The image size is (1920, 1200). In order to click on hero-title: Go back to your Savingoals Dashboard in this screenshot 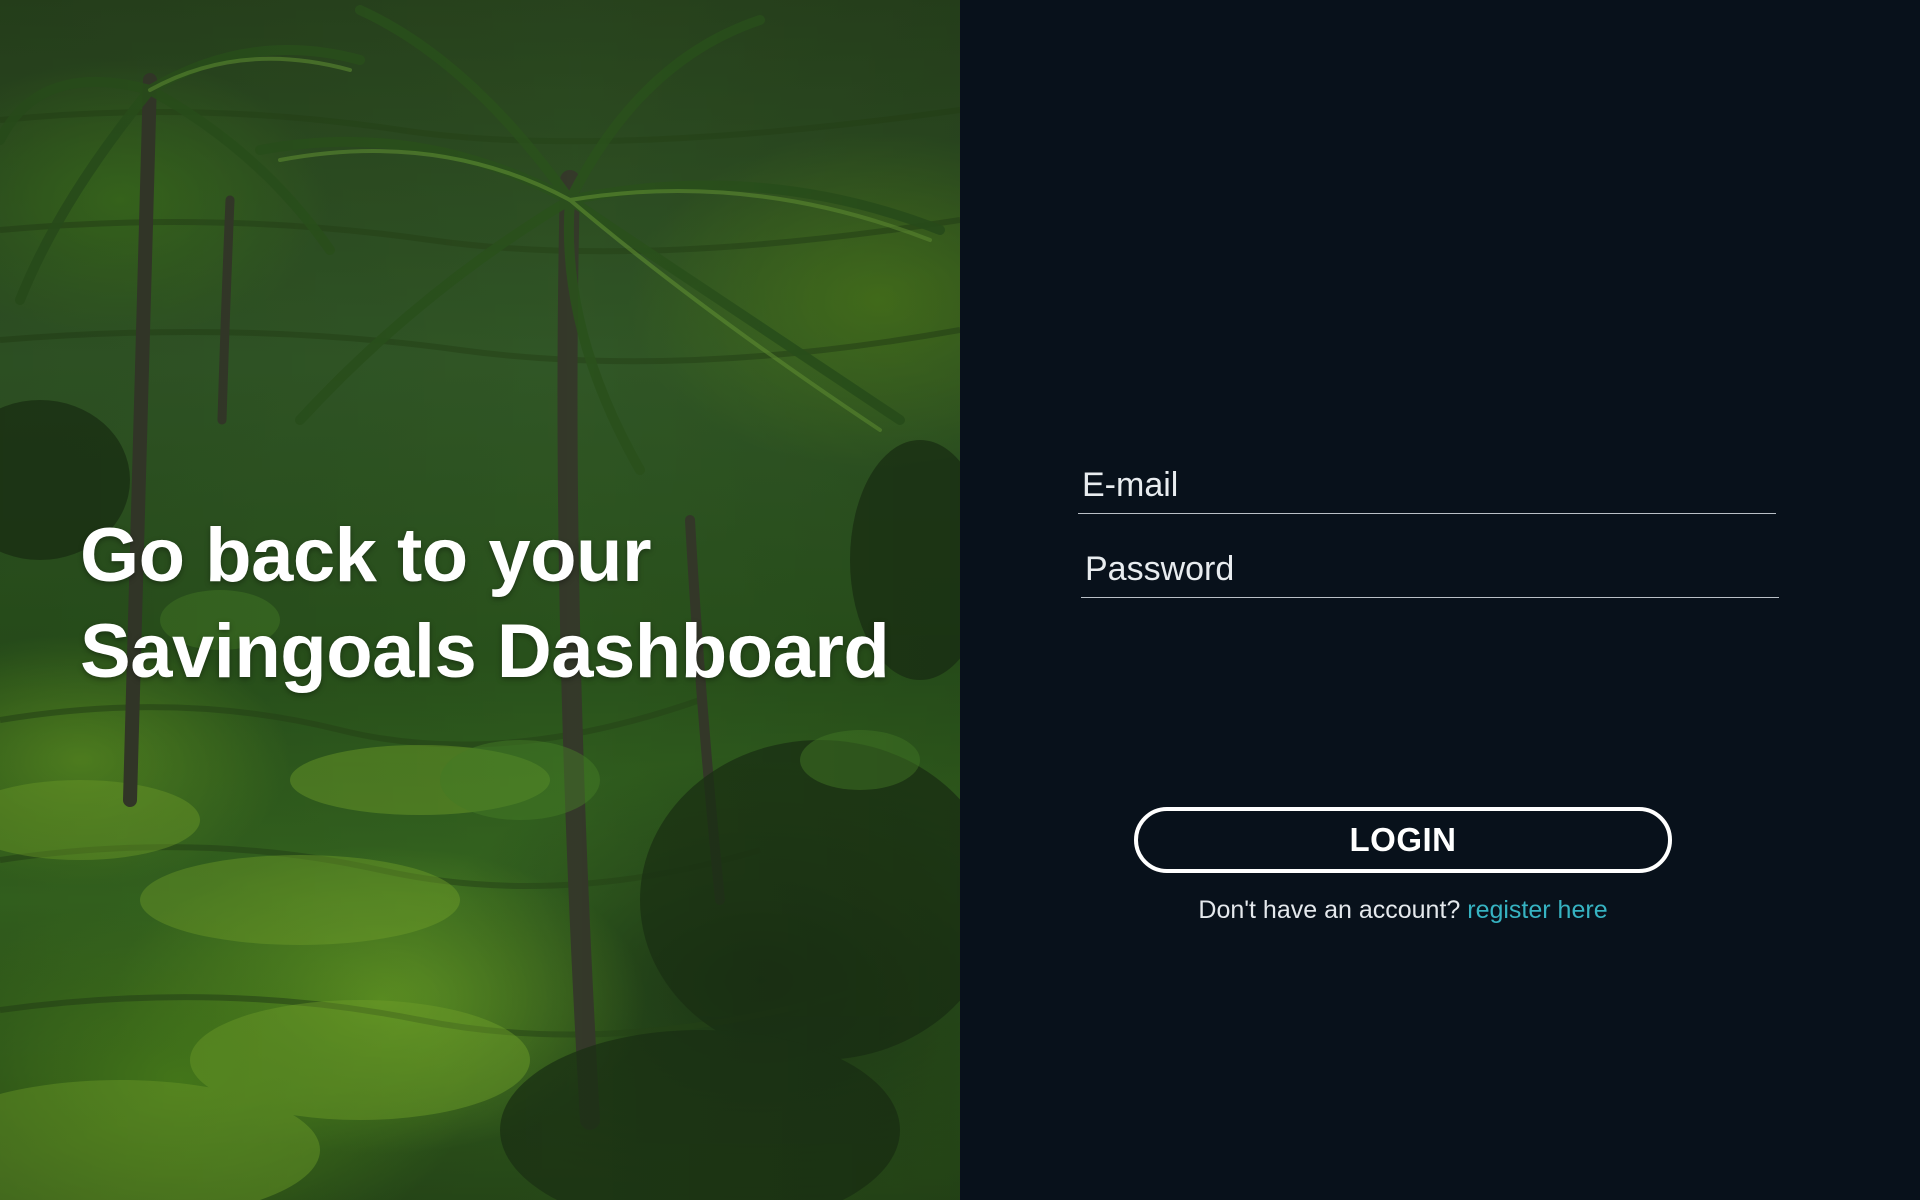, I will do `click(485, 604)`.